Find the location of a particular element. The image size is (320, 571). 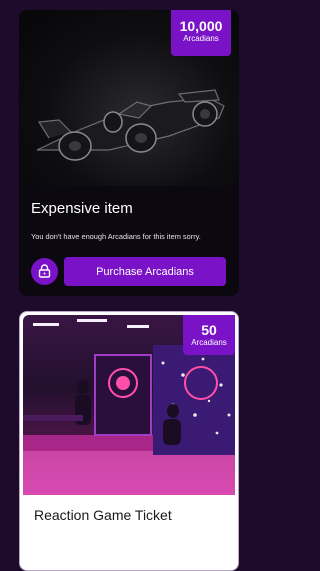

price-tag: 50 Arcadians is located at coordinates (209, 335).